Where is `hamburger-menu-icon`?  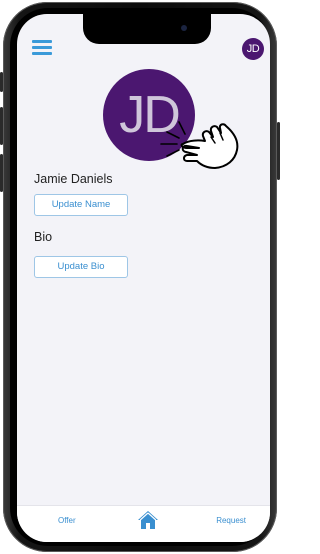 hamburger-menu-icon is located at coordinates (42, 48).